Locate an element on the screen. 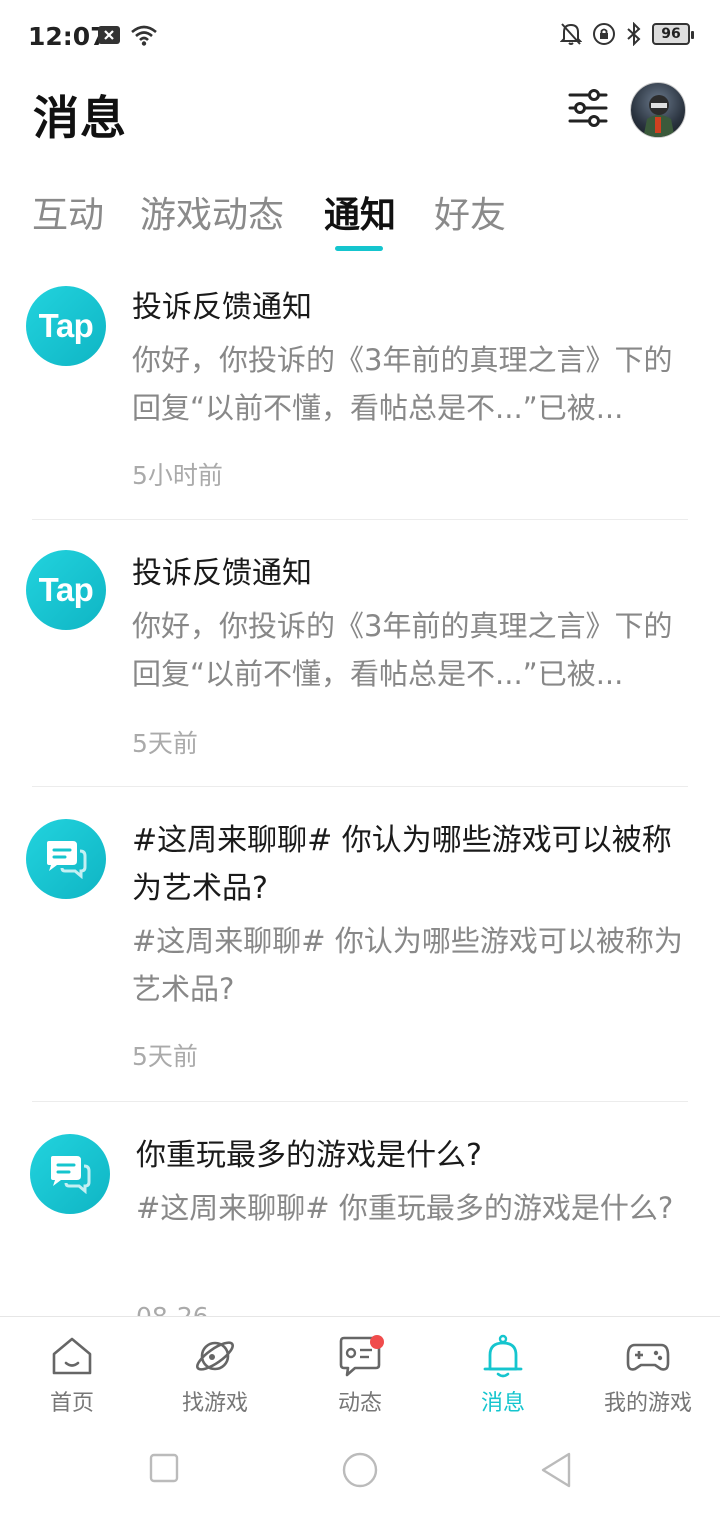  nav-home: 首页 is located at coordinates (72, 1375).